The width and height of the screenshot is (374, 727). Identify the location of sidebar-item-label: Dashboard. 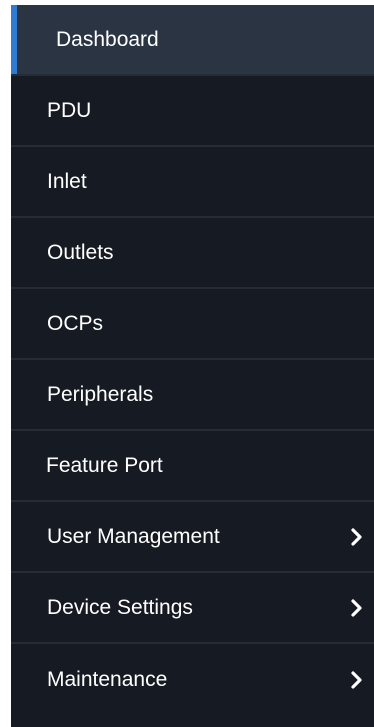
(107, 39).